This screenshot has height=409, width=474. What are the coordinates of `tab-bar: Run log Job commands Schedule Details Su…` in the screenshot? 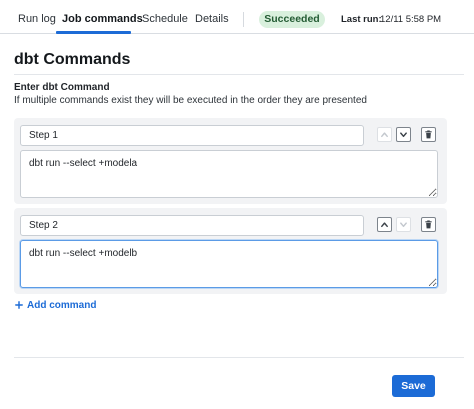 It's located at (237, 17).